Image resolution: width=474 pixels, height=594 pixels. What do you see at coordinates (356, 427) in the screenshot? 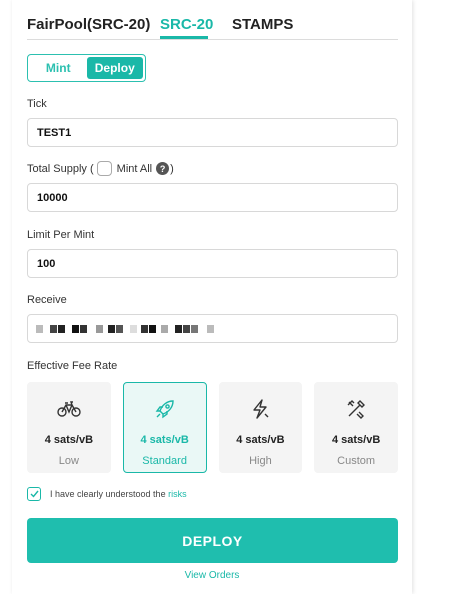
I see `fee-option-custom: 4 sats/vB Custom` at bounding box center [356, 427].